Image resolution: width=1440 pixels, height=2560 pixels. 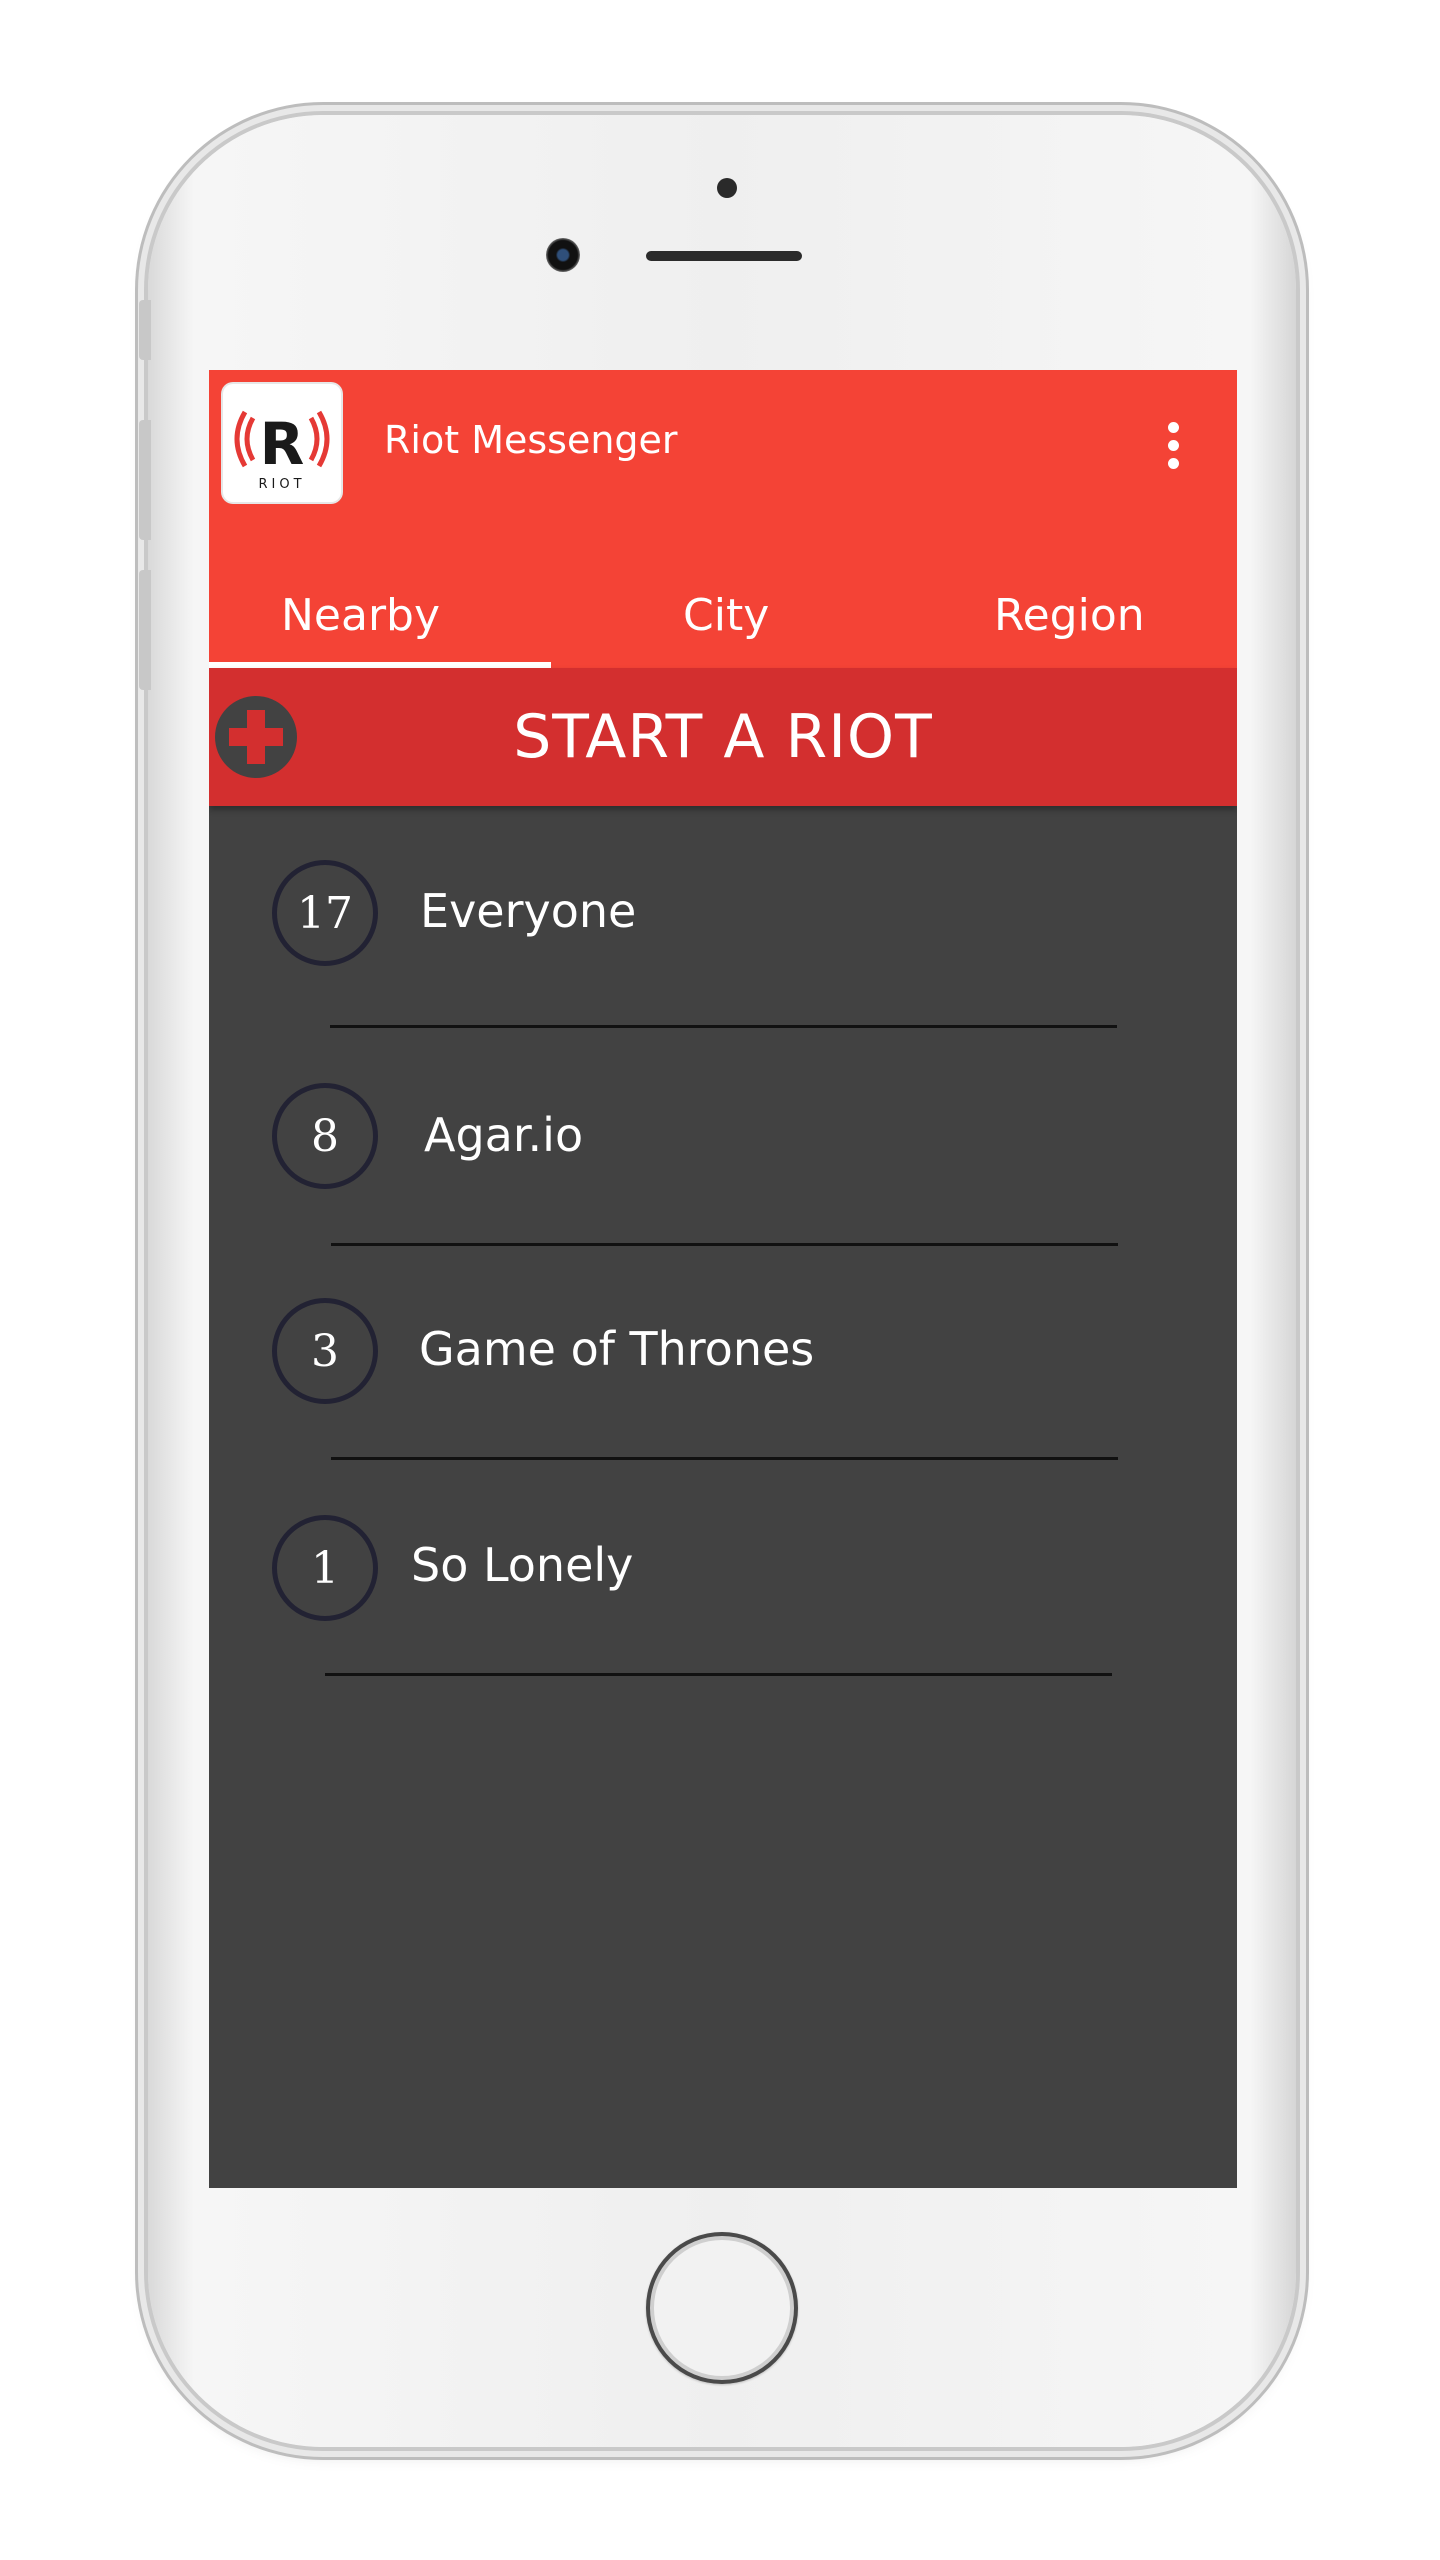 What do you see at coordinates (1069, 615) in the screenshot?
I see `tab-region: Region` at bounding box center [1069, 615].